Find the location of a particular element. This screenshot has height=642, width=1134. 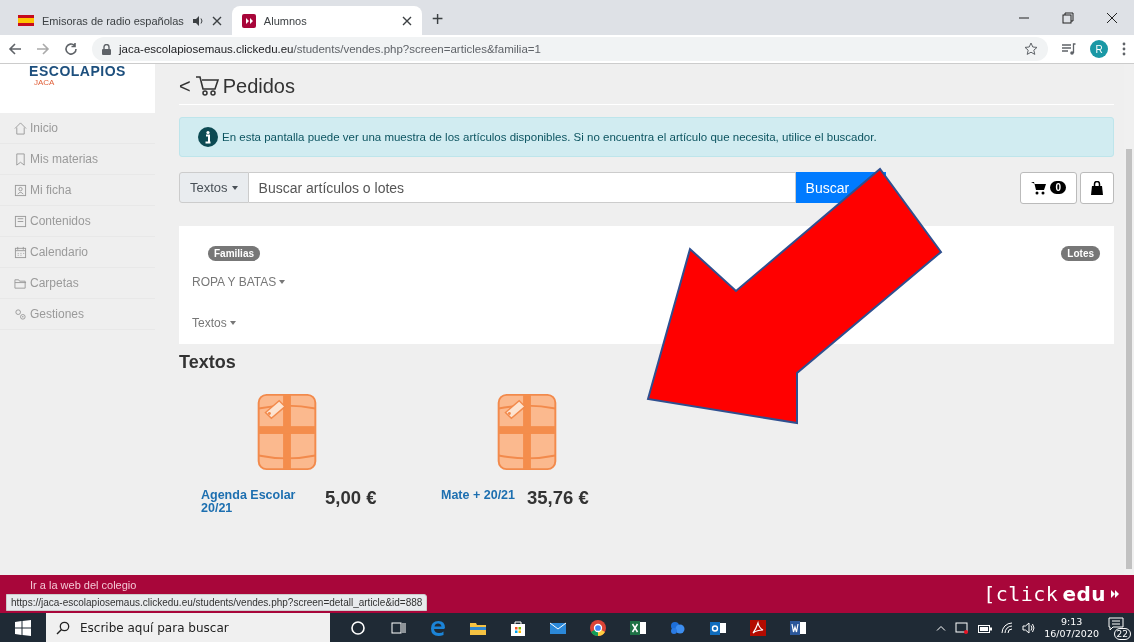

status-url: https://jaca-escolapiosemaus.clickedu.eu/students/vendes.php?screen=detall_article&id=888 is located at coordinates (217, 602).